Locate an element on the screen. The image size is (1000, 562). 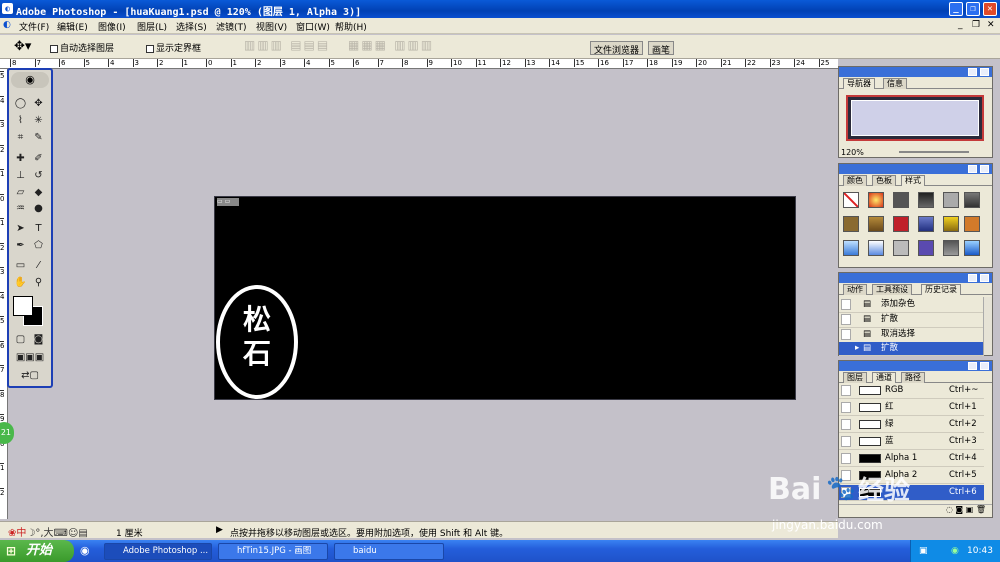
eraser-tool-icon: ▱ is located at coordinates (20, 192).